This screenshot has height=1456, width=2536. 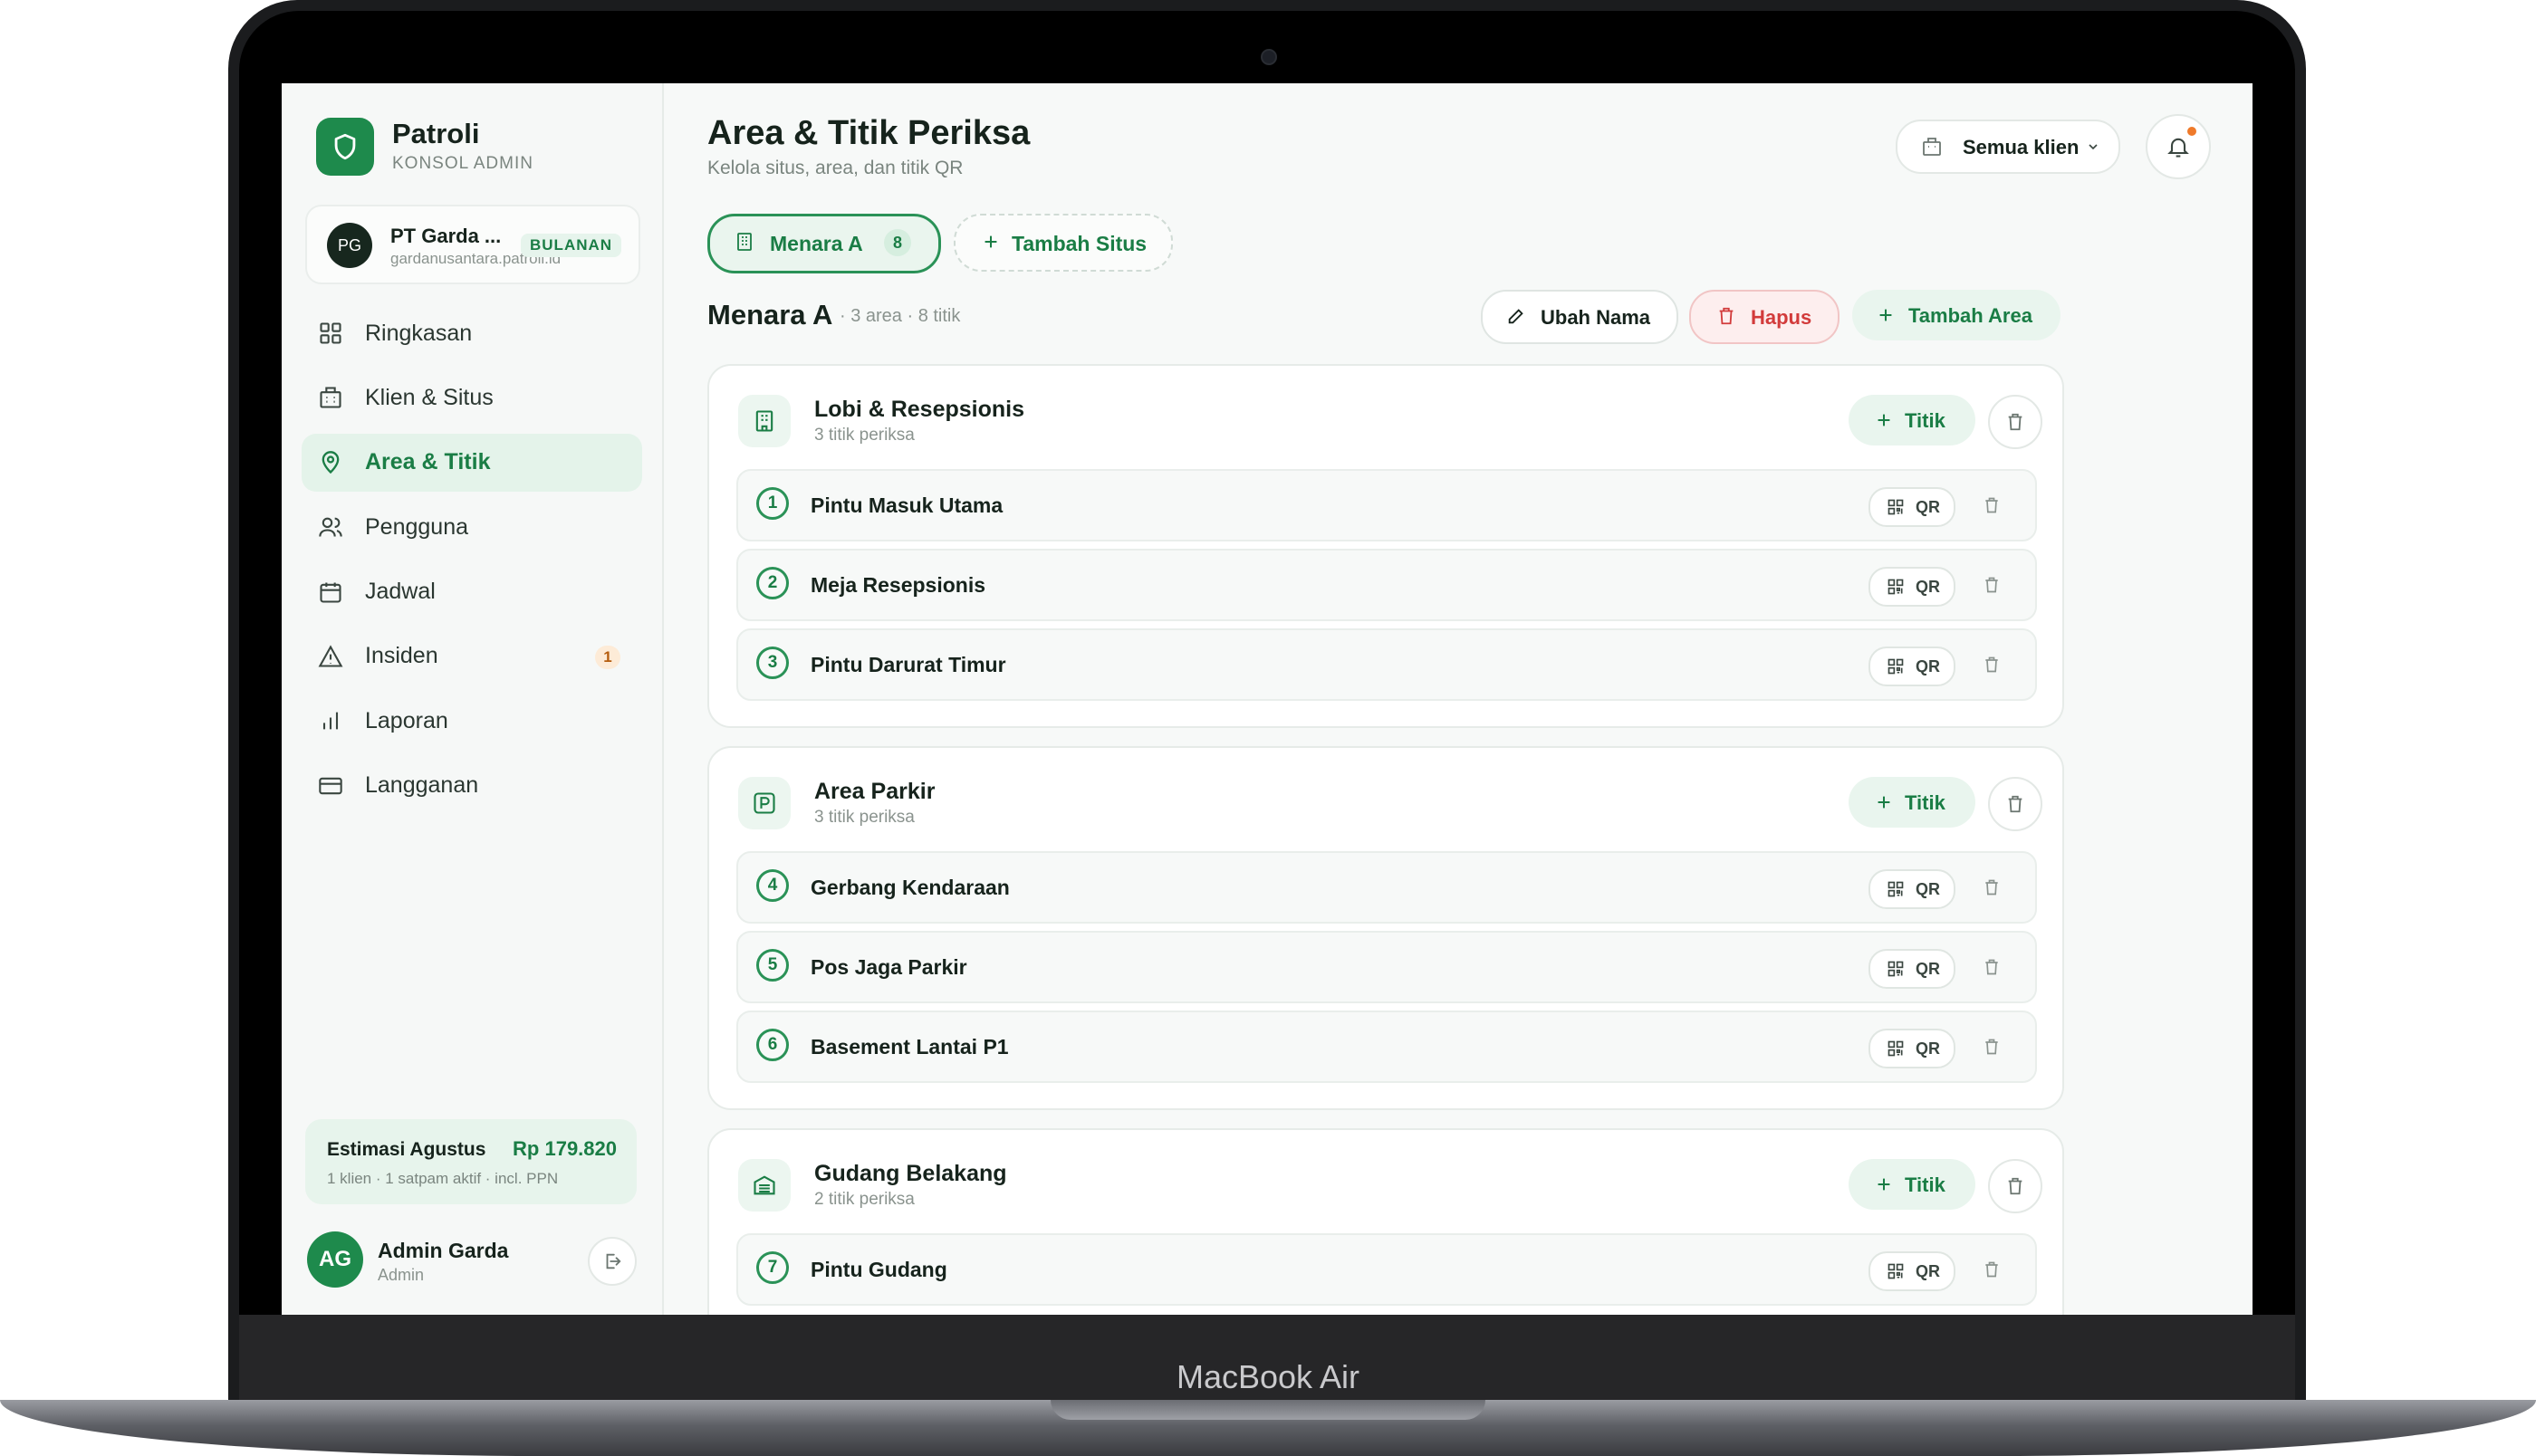 I want to click on add-area-button: Tambah Area, so click(x=1956, y=315).